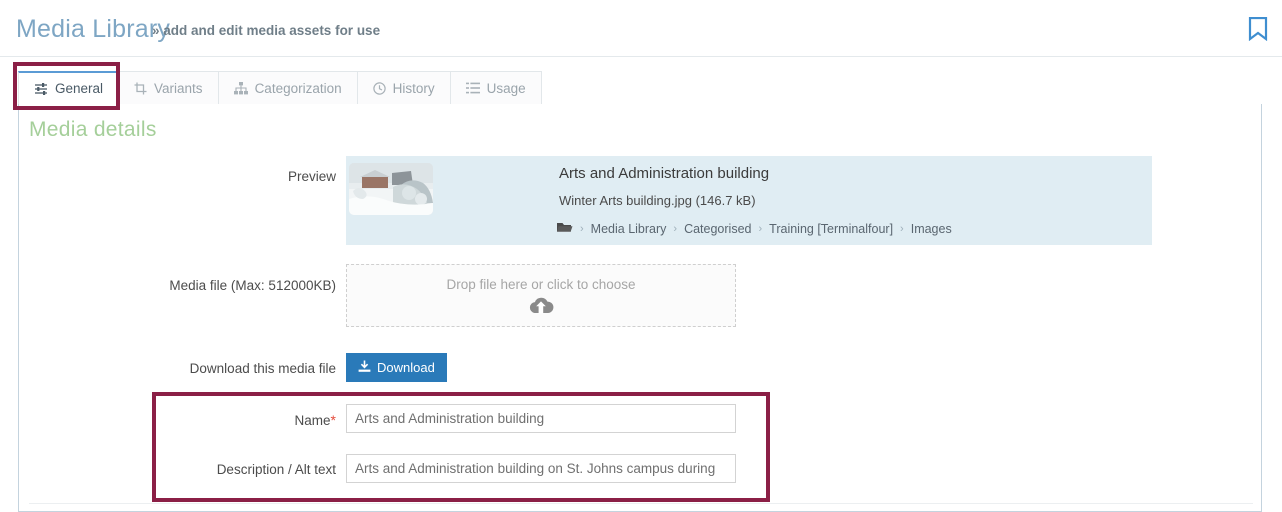 The width and height of the screenshot is (1282, 512). Describe the element at coordinates (298, 88) in the screenshot. I see `tab-categorization-label: Categorization` at that location.